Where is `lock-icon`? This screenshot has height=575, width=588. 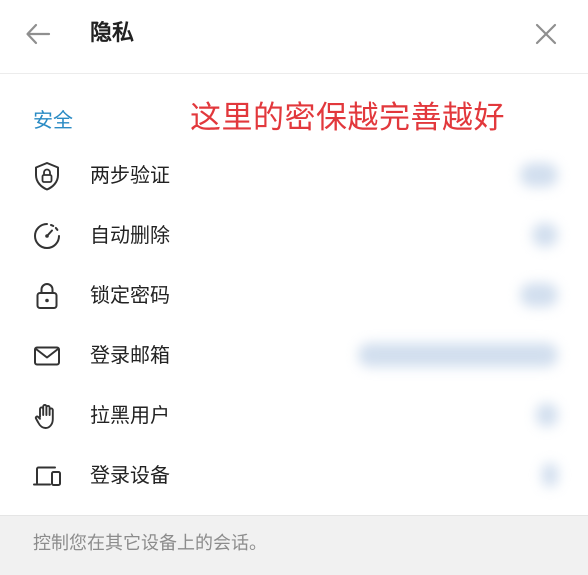
lock-icon is located at coordinates (47, 296).